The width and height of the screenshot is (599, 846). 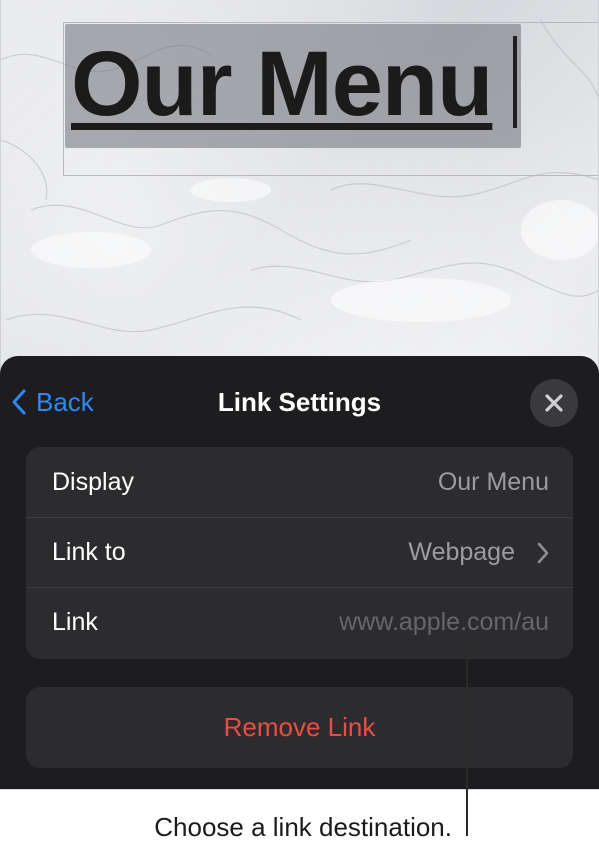 I want to click on link-to-row: Link to Webpage, so click(x=299, y=552).